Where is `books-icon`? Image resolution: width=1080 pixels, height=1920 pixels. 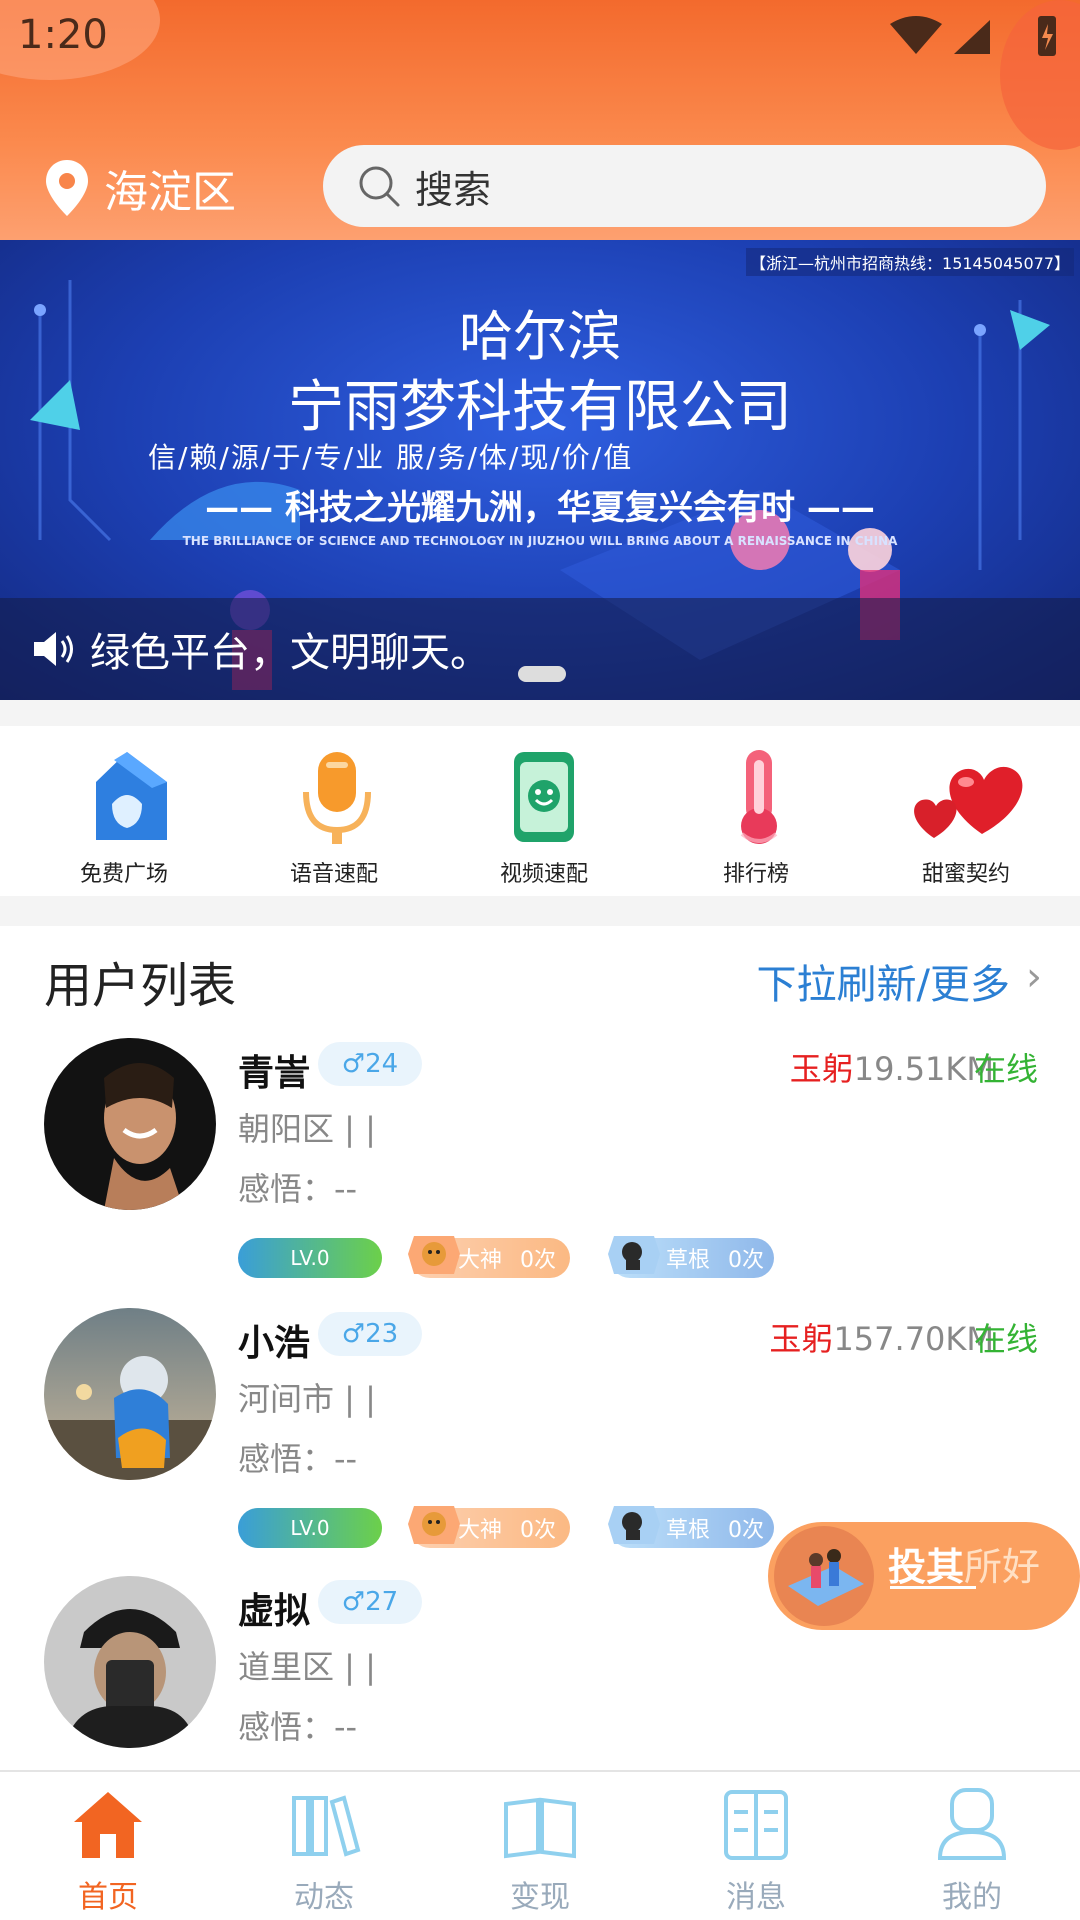 books-icon is located at coordinates (326, 1826).